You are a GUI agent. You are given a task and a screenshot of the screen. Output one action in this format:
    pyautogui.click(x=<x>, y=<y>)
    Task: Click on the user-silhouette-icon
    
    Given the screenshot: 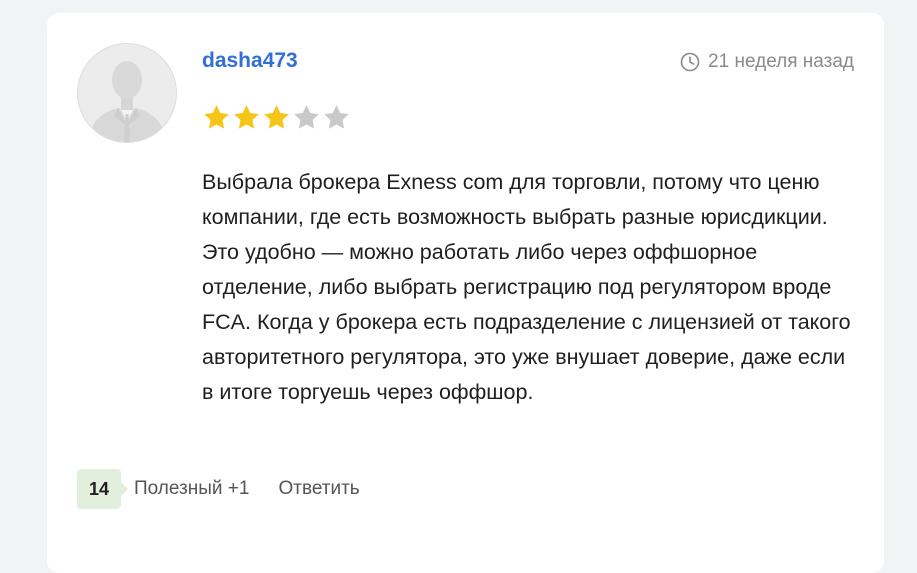 What is the action you would take?
    pyautogui.click(x=127, y=101)
    